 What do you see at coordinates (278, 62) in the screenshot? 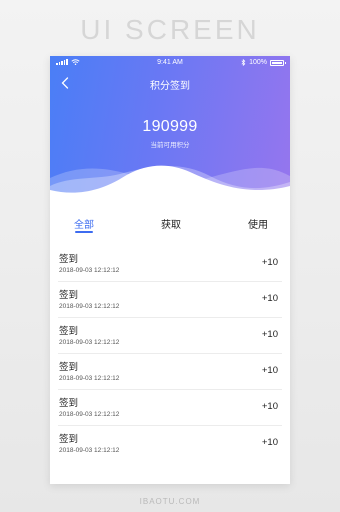
I see `battery-icon` at bounding box center [278, 62].